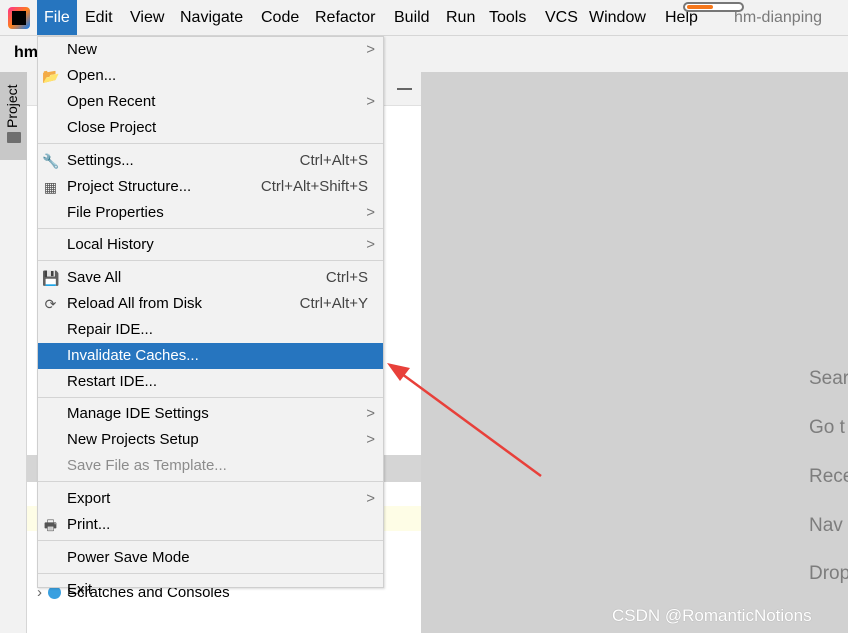 The image size is (848, 633). I want to click on annotation-arrow, so click(464, 420).